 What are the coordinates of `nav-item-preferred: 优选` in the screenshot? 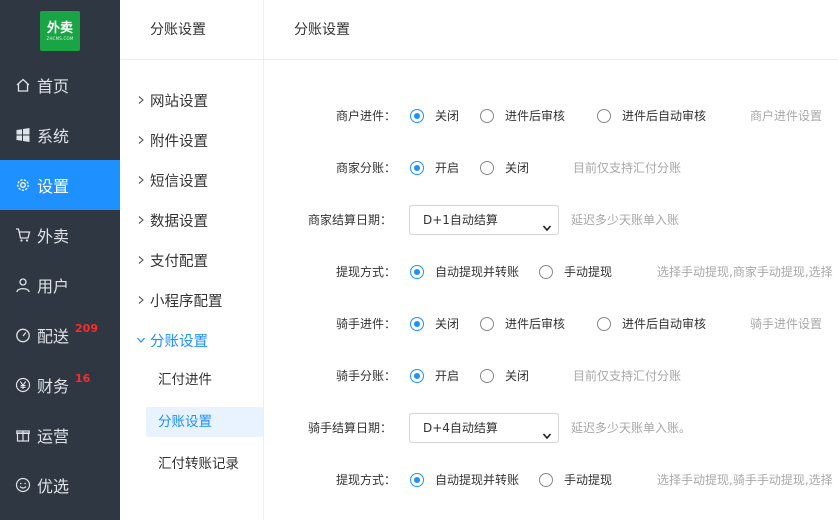 It's located at (60, 485).